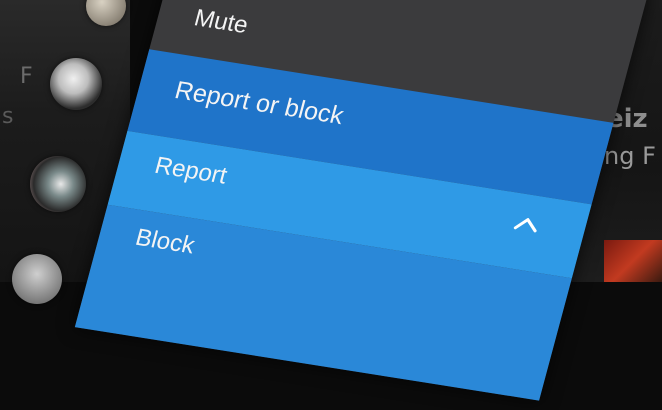 The width and height of the screenshot is (662, 410). What do you see at coordinates (165, 241) in the screenshot?
I see `menu-item-label: Block` at bounding box center [165, 241].